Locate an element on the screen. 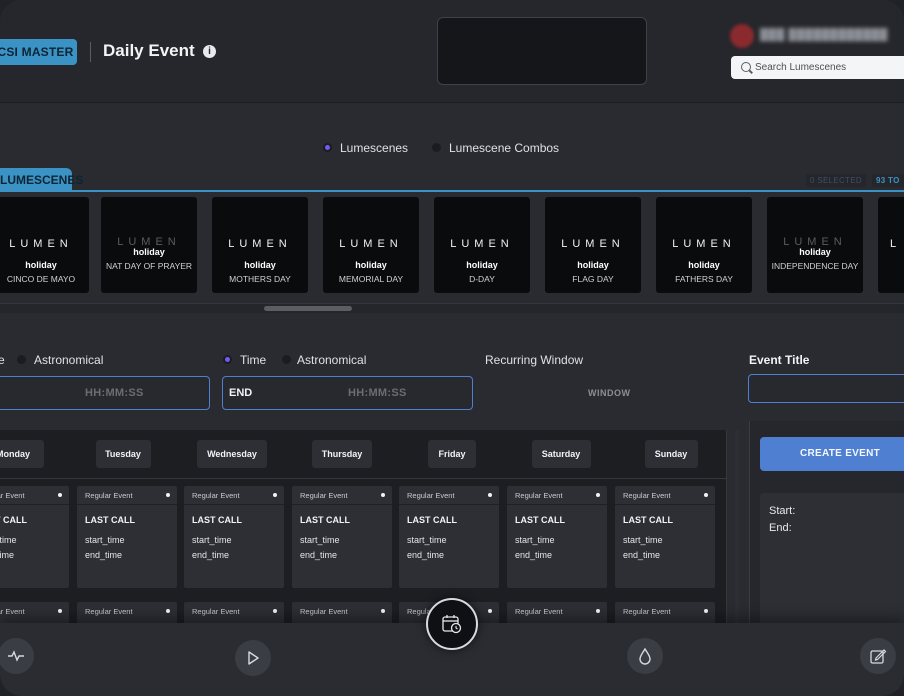 This screenshot has width=904, height=696. tile-name: MOTHERS DAY is located at coordinates (260, 279).